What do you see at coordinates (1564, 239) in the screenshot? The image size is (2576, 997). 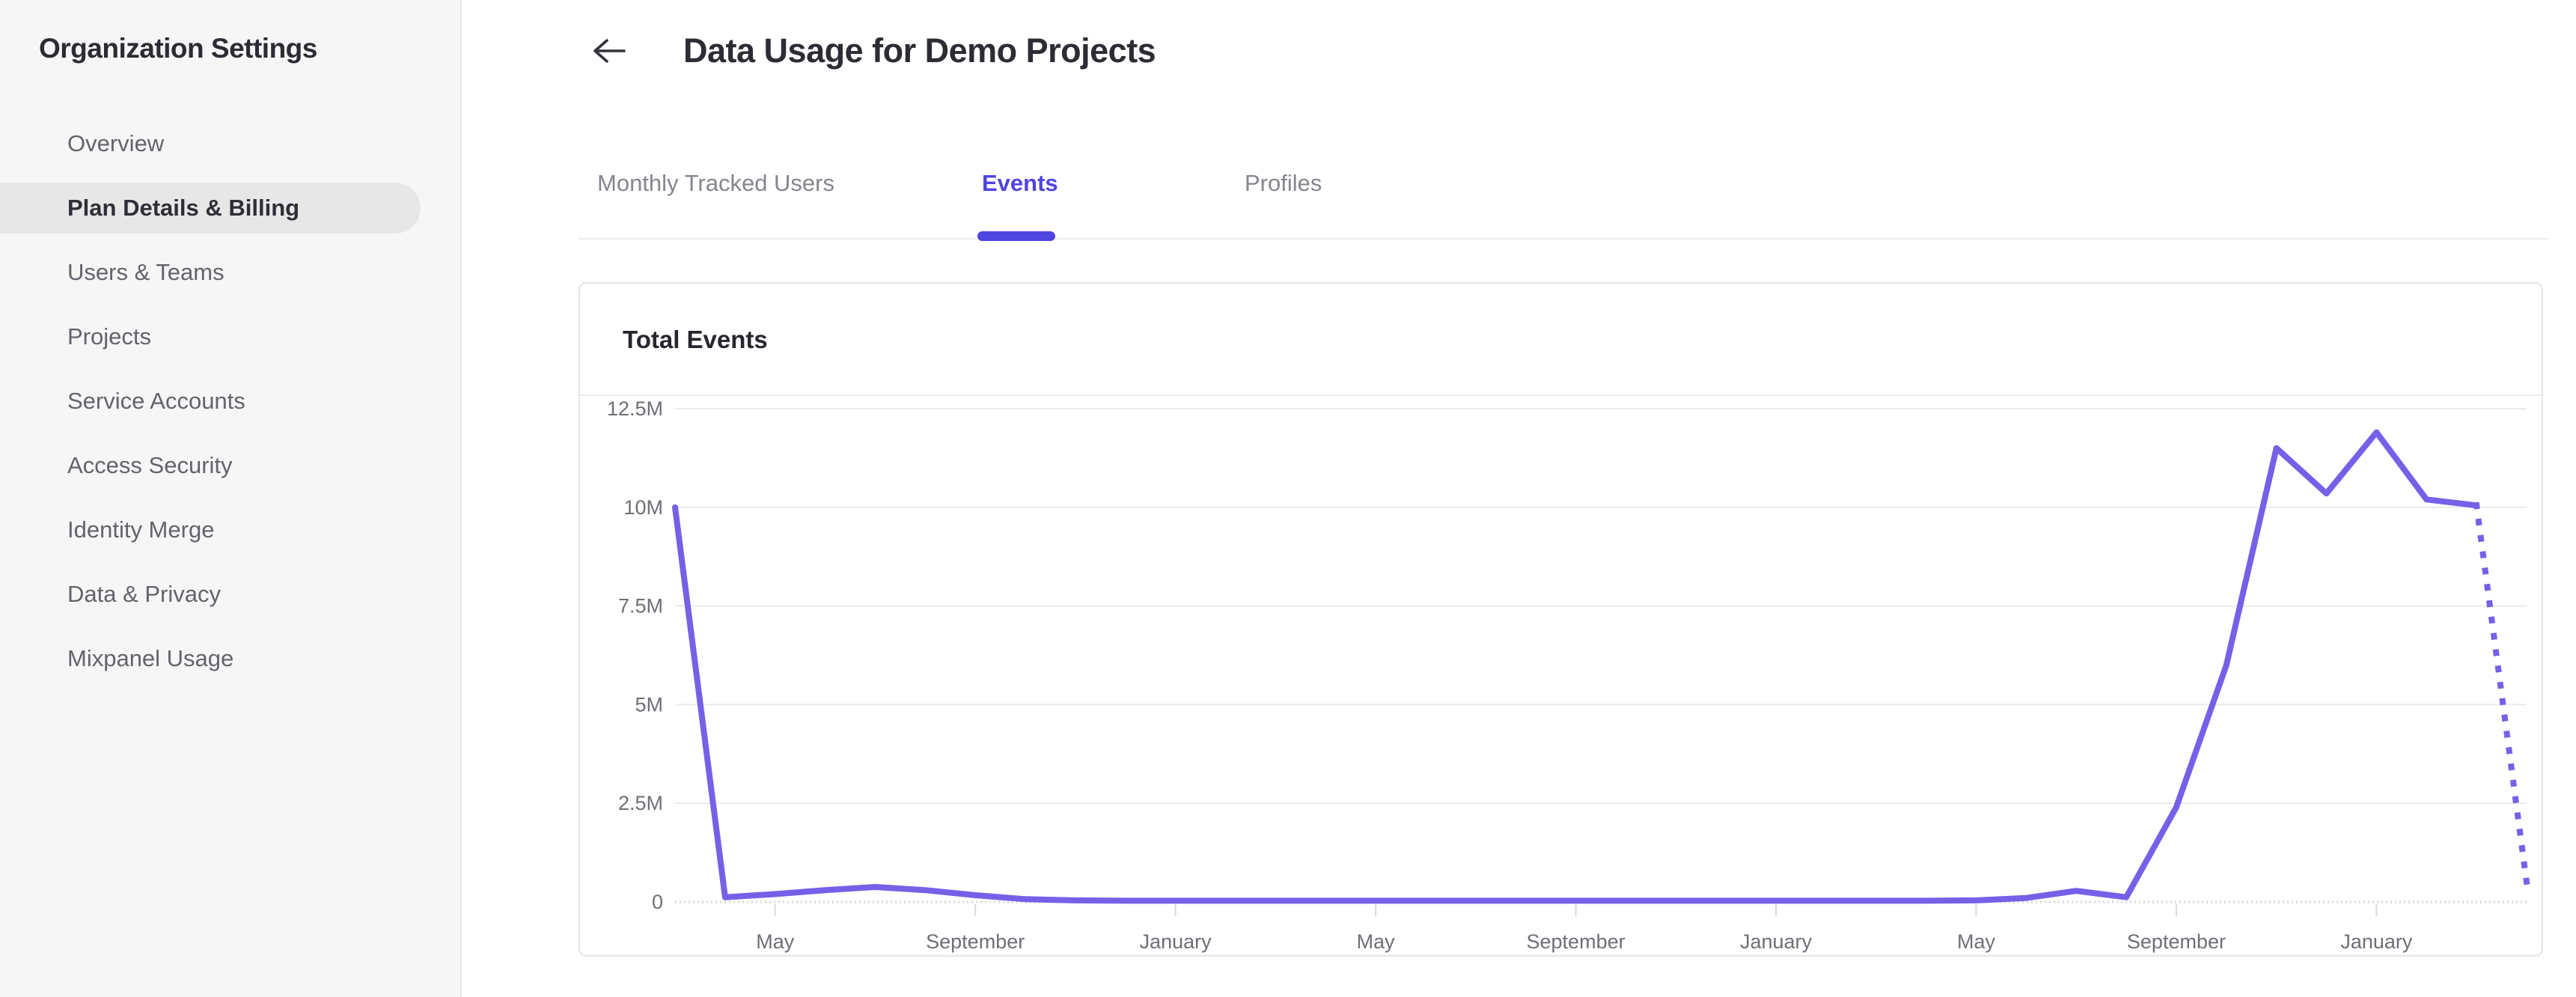 I see `tab-bar-border` at bounding box center [1564, 239].